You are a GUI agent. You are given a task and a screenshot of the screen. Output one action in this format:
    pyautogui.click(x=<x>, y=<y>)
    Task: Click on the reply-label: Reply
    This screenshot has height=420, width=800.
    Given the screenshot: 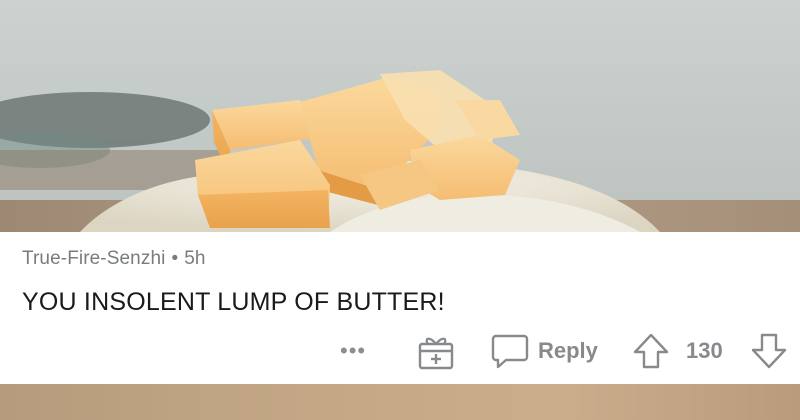 What is the action you would take?
    pyautogui.click(x=568, y=350)
    